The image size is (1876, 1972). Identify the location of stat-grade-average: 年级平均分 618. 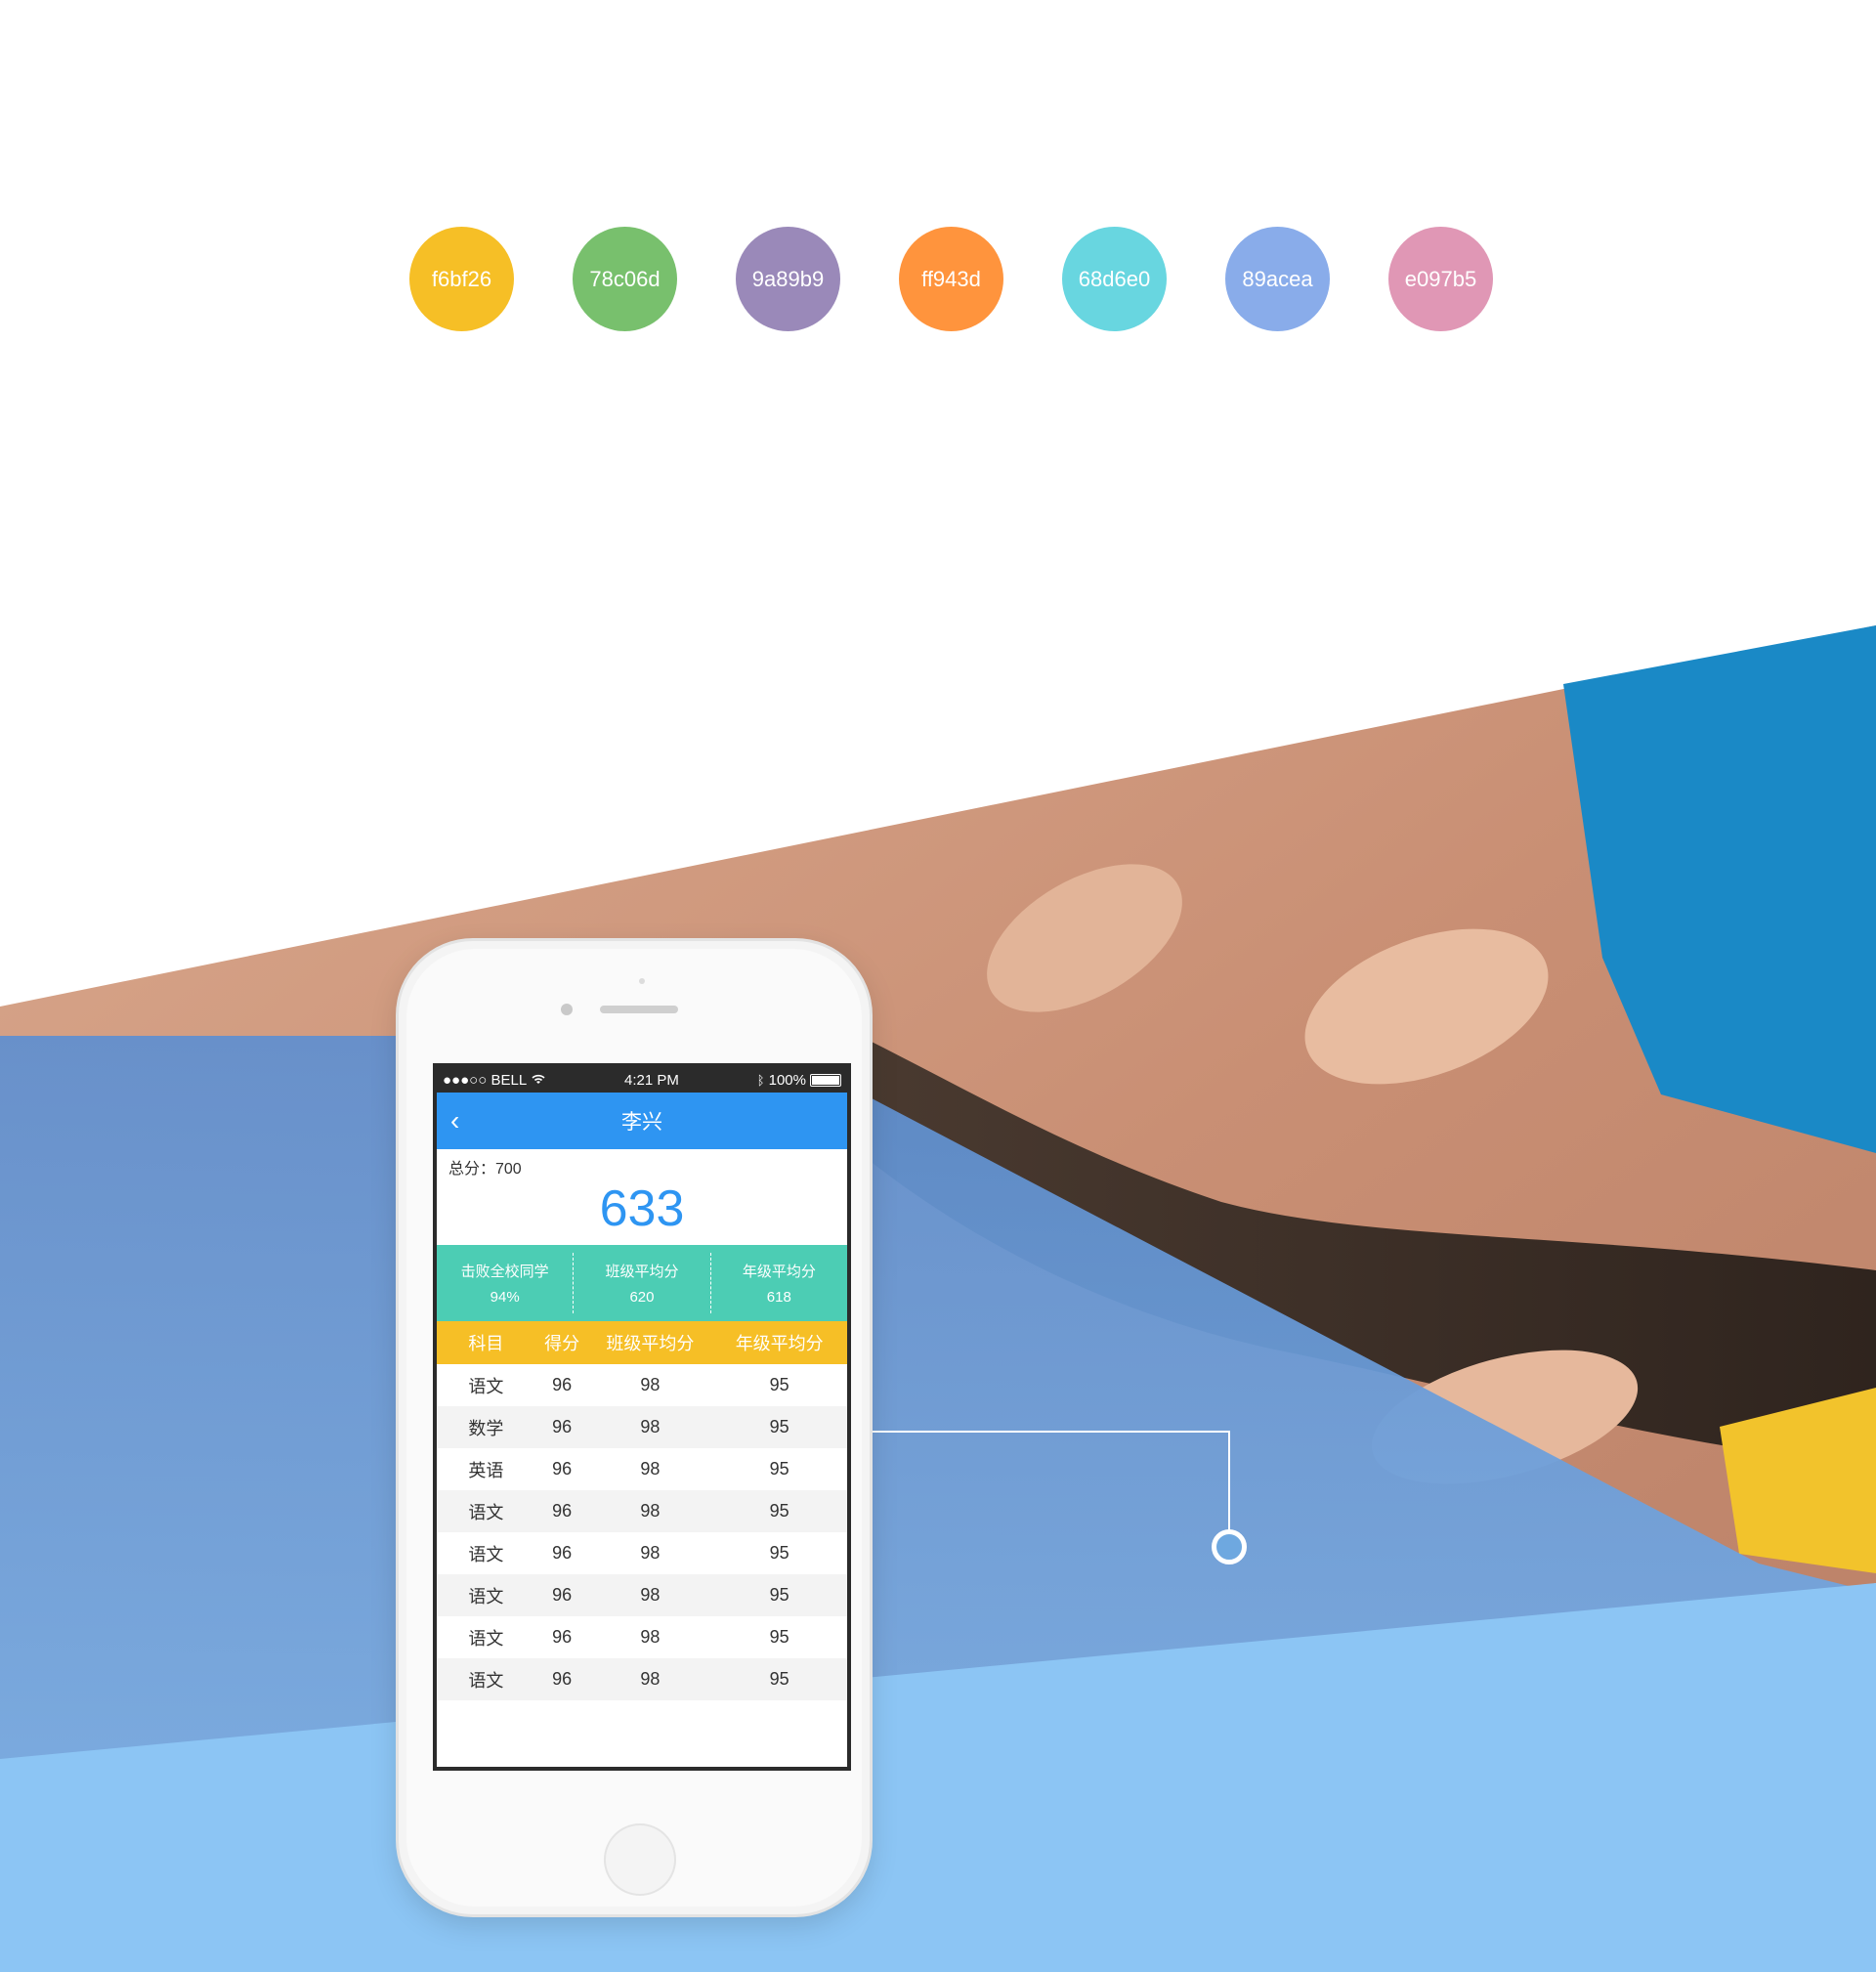
(778, 1283).